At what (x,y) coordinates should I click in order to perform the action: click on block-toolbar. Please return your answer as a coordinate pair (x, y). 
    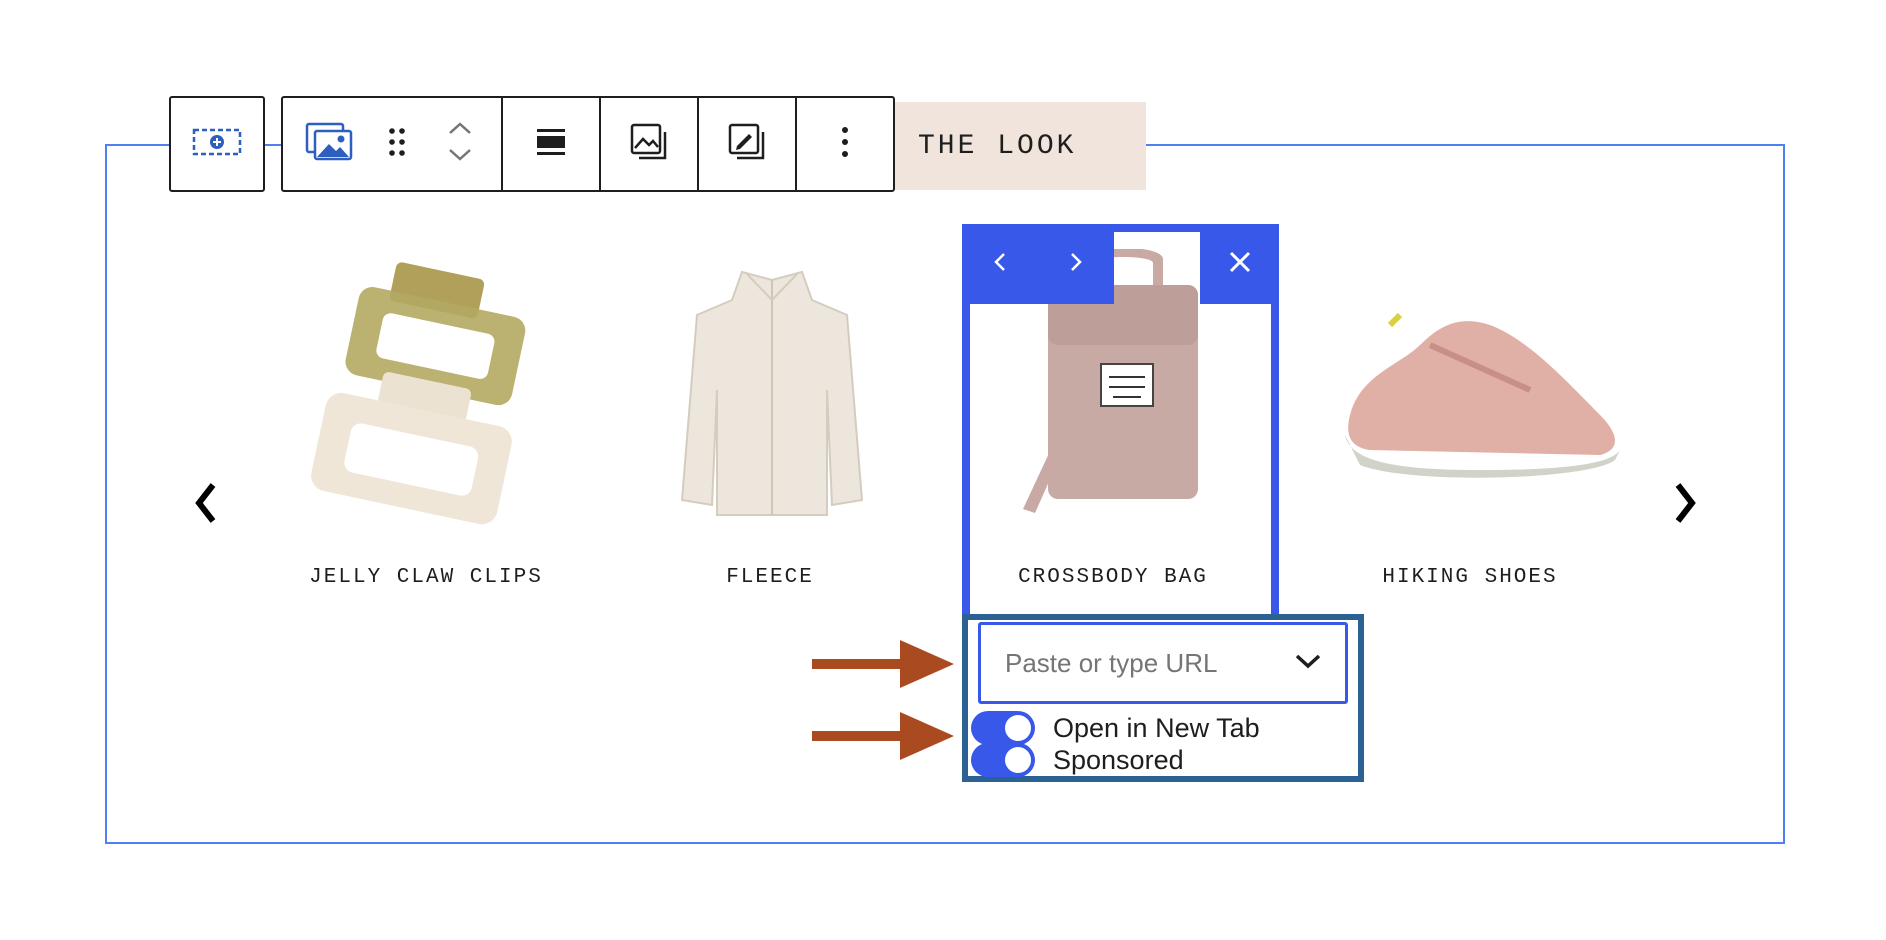
    Looking at the image, I should click on (588, 144).